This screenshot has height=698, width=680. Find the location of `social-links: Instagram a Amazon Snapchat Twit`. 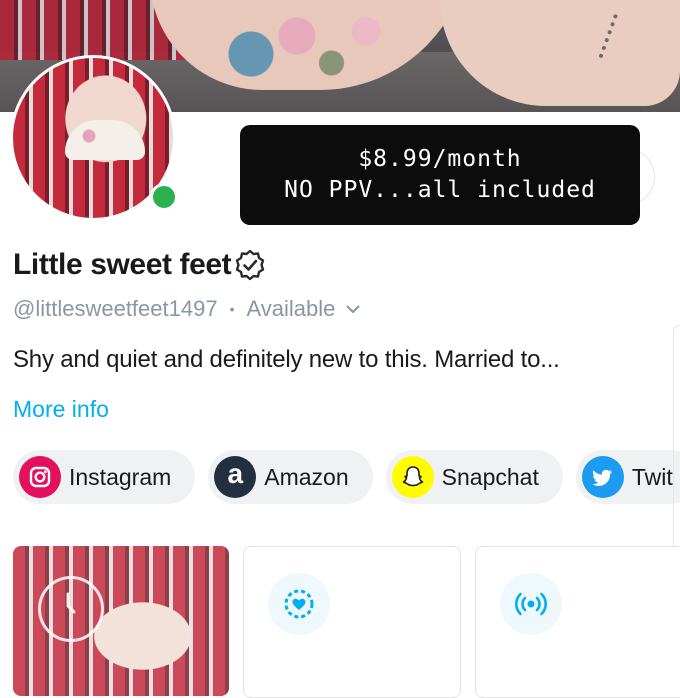

social-links: Instagram a Amazon Snapchat Twit is located at coordinates (346, 477).